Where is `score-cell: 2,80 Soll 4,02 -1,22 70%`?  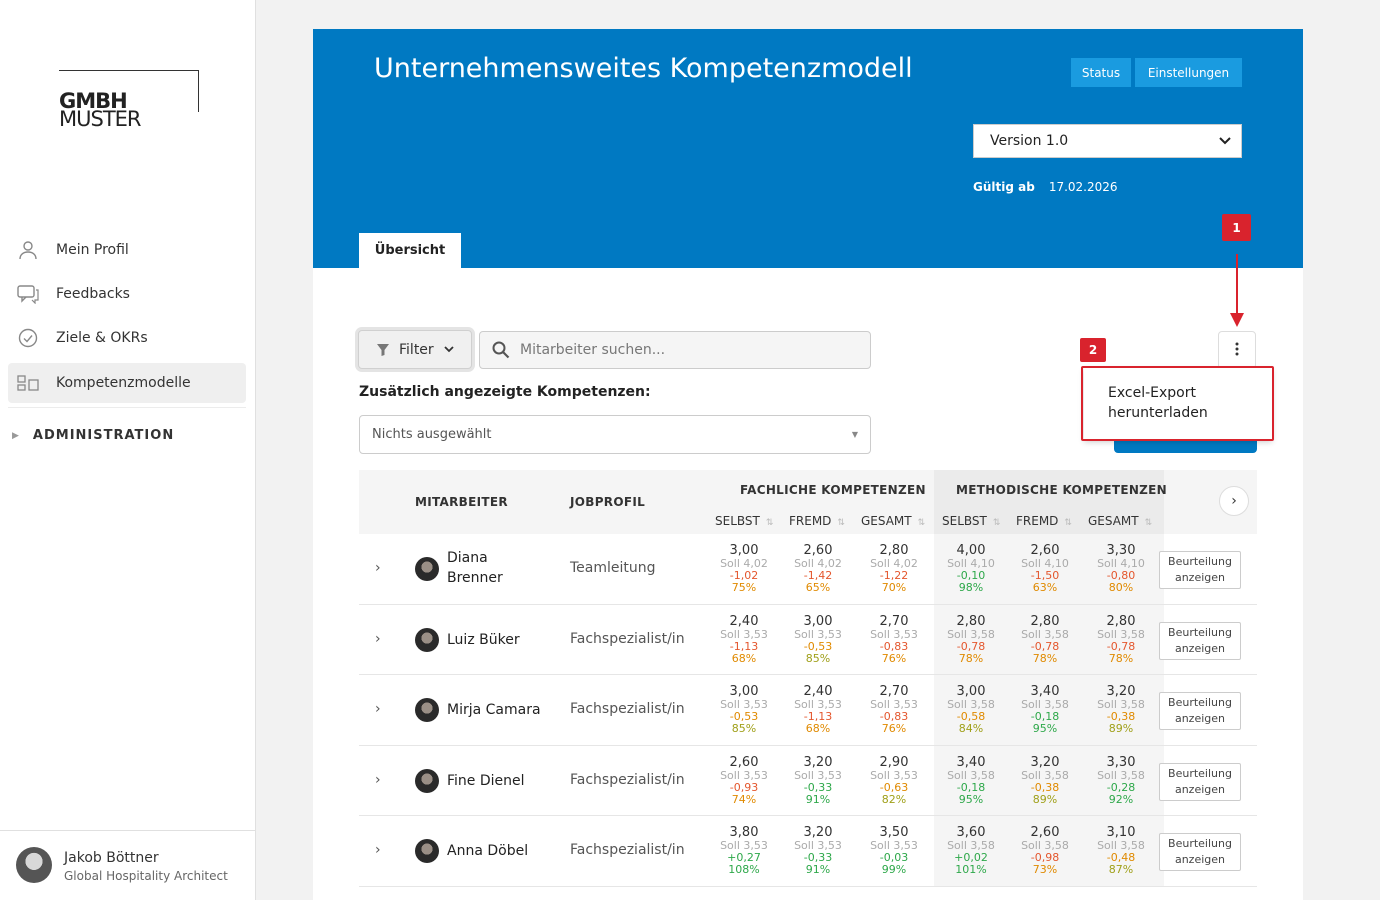 score-cell: 2,80 Soll 4,02 -1,22 70% is located at coordinates (894, 568).